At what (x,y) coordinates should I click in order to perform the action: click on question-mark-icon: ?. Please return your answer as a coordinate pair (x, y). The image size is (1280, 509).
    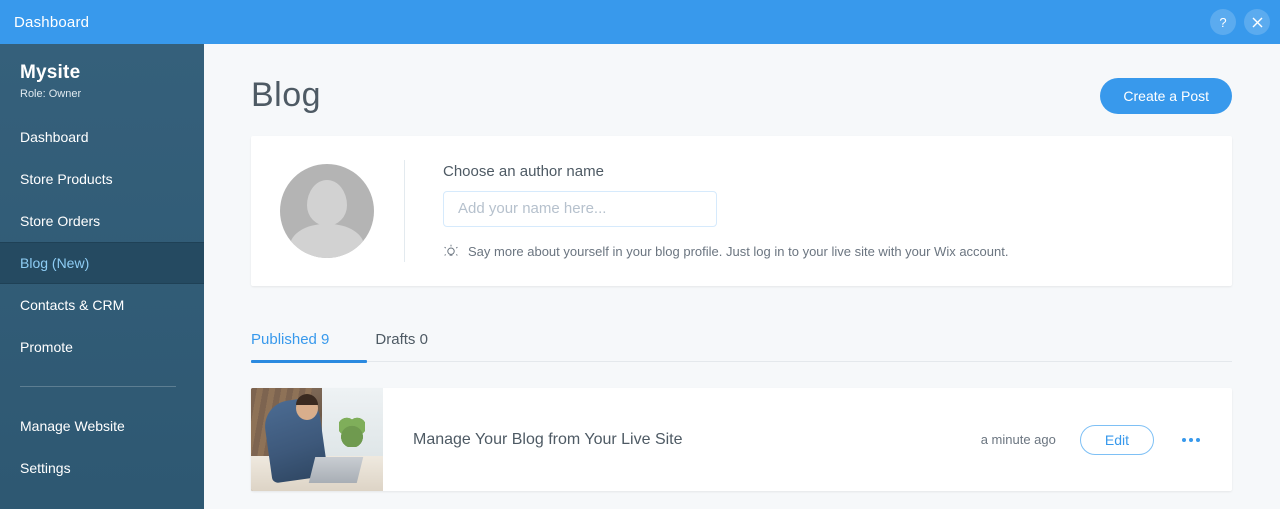
    Looking at the image, I should click on (1223, 22).